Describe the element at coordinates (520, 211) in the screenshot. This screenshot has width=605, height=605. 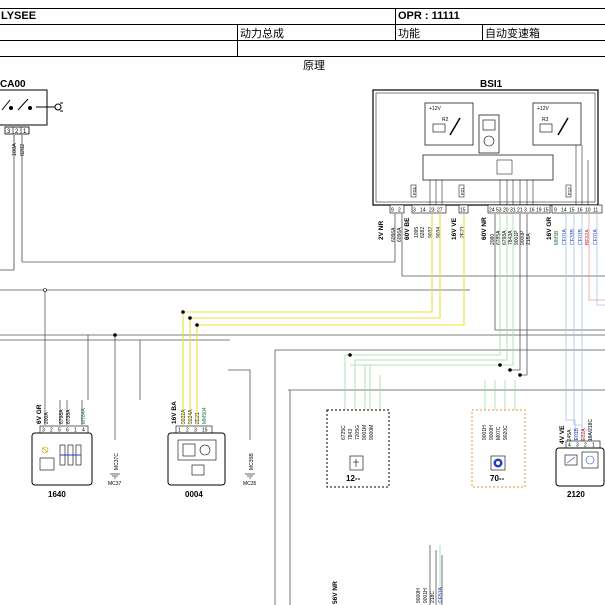
I see `bsi1-pin: 21` at that location.